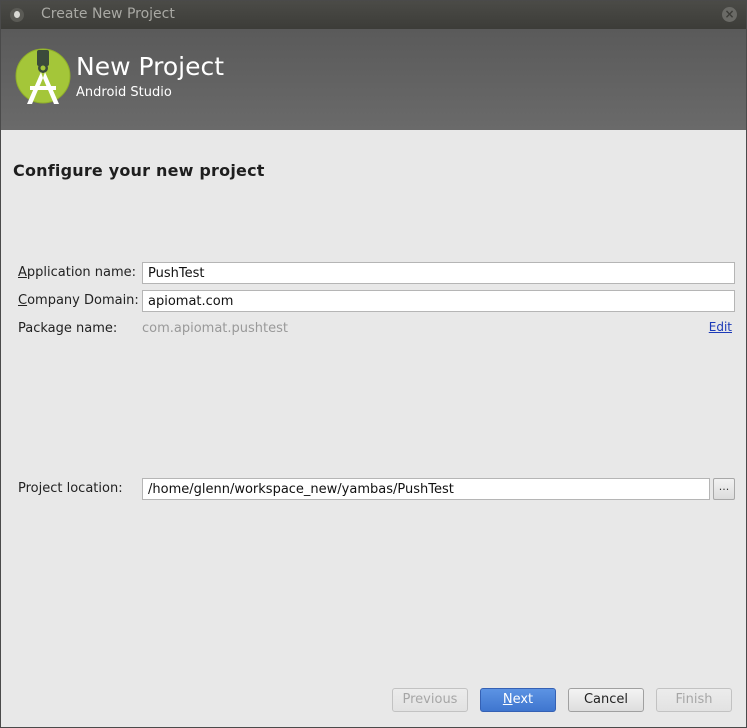 This screenshot has width=747, height=728. Describe the element at coordinates (373, 15) in the screenshot. I see `title-bar: Create New Project ×` at that location.